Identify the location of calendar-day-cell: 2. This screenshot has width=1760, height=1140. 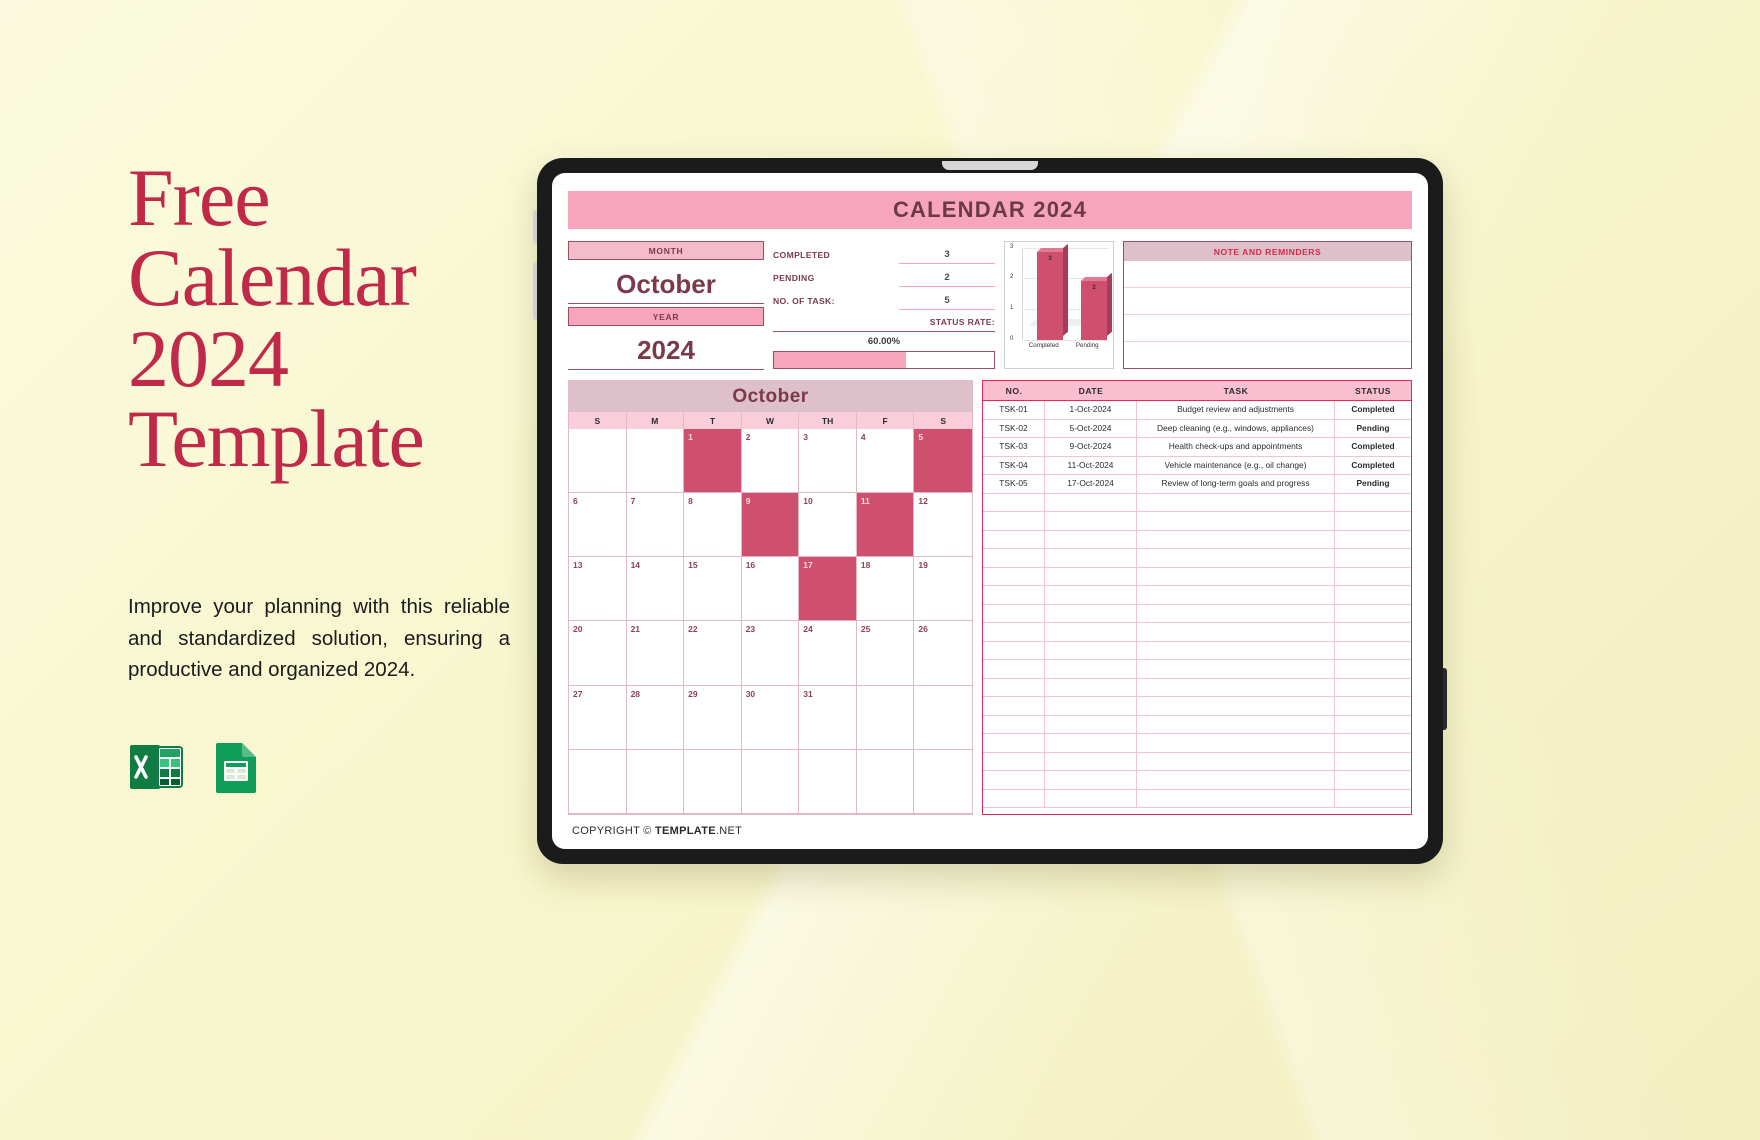
(770, 461).